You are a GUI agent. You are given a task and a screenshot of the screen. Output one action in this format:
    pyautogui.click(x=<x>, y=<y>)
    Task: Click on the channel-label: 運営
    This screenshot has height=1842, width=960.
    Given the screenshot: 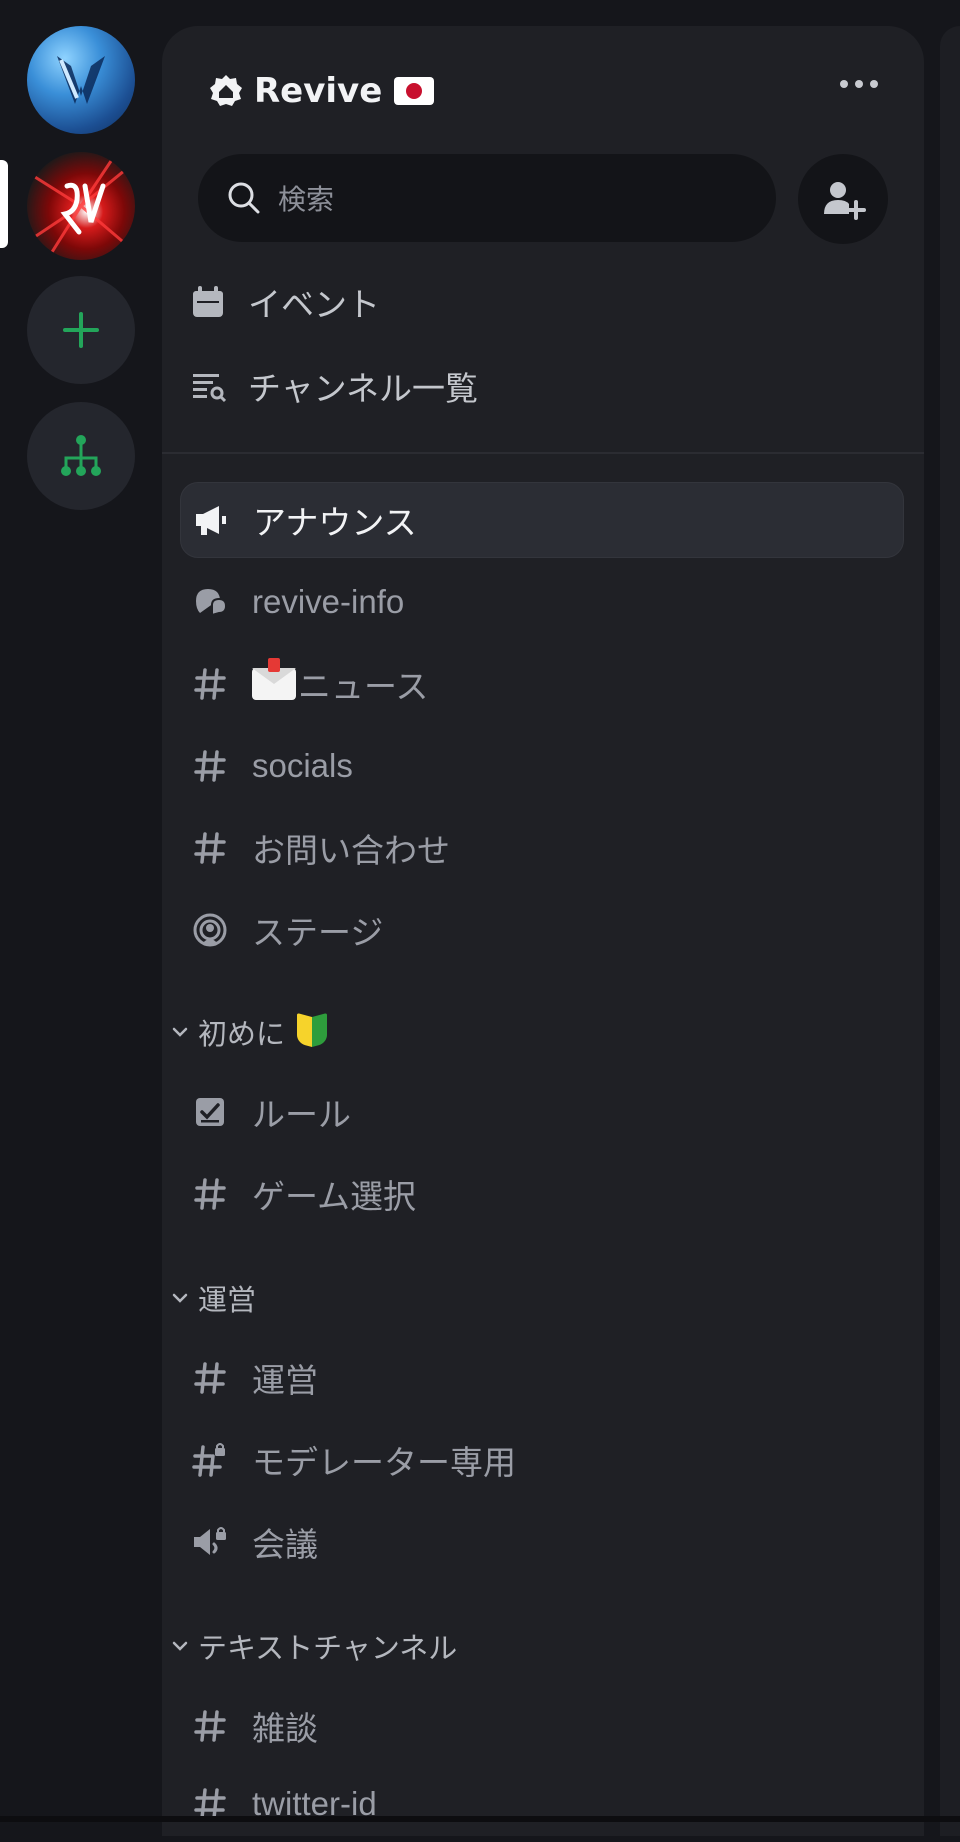 What is the action you would take?
    pyautogui.click(x=285, y=1380)
    